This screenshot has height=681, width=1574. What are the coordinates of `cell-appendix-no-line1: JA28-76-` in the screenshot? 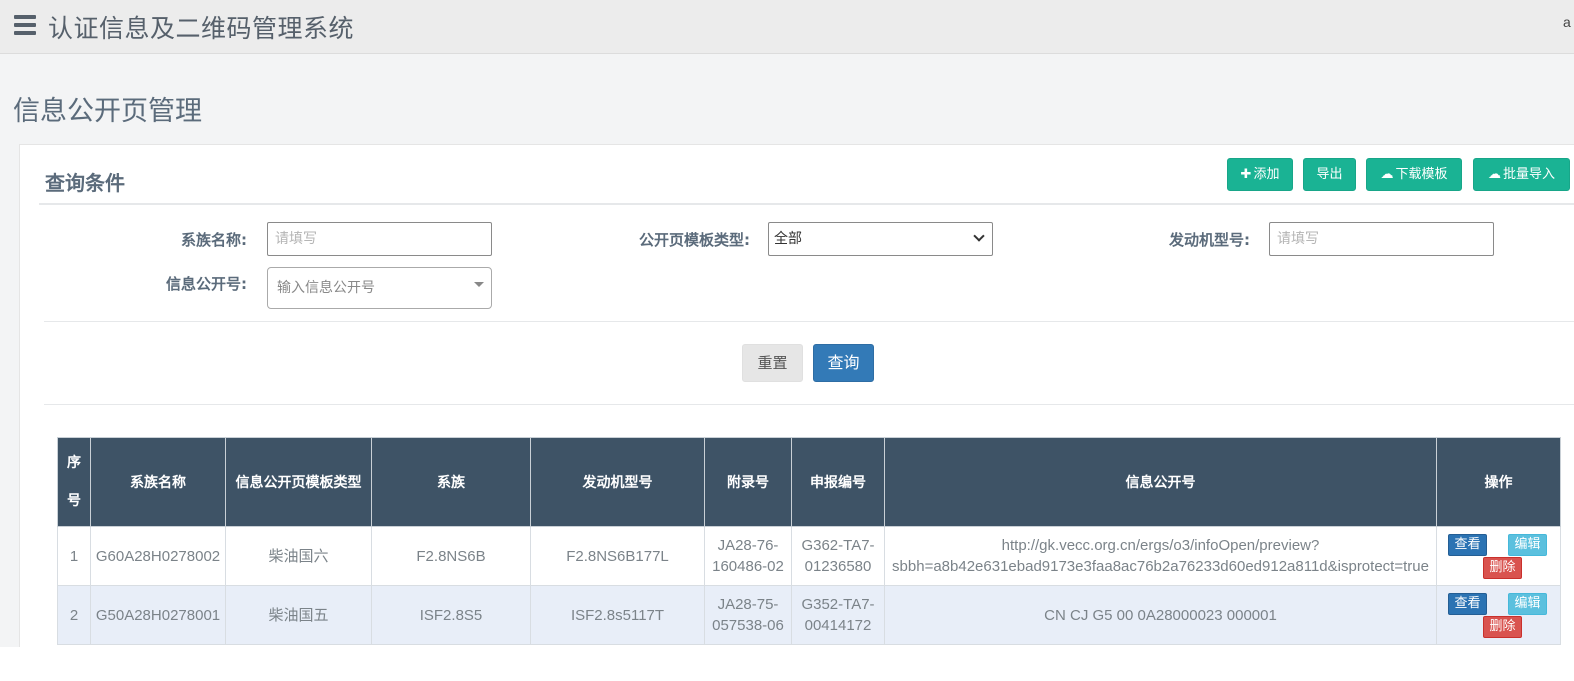 It's located at (748, 545).